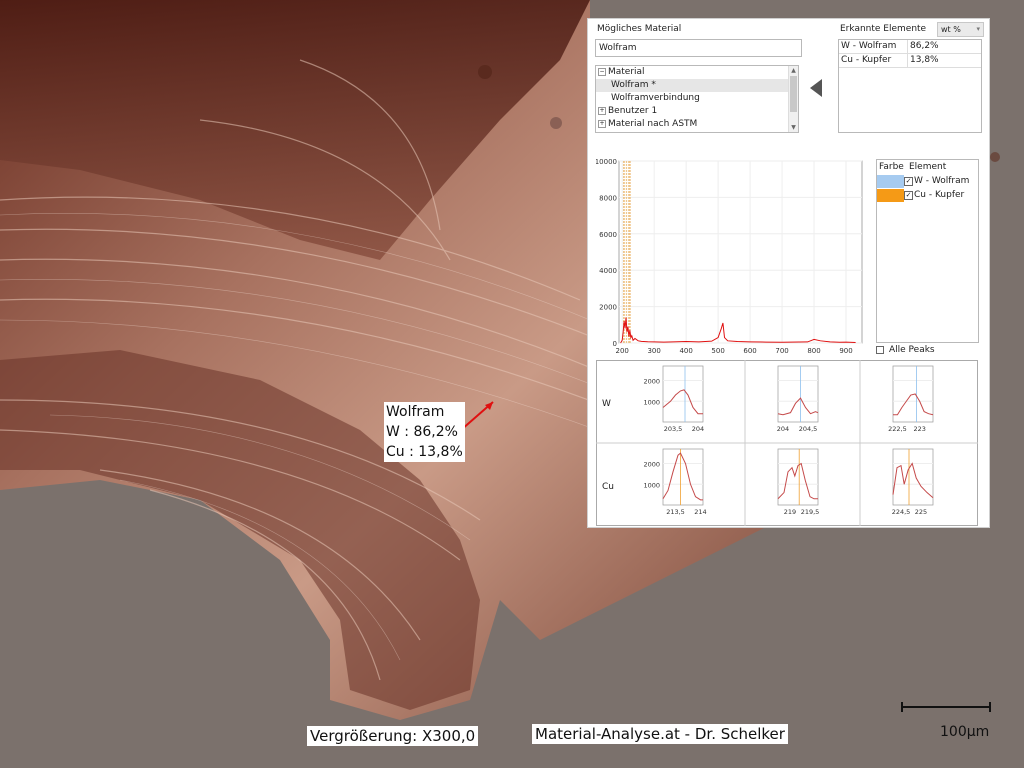 This screenshot has height=768, width=1024. What do you see at coordinates (897, 429) in the screenshot?
I see `peak-x-tick: 222,5` at bounding box center [897, 429].